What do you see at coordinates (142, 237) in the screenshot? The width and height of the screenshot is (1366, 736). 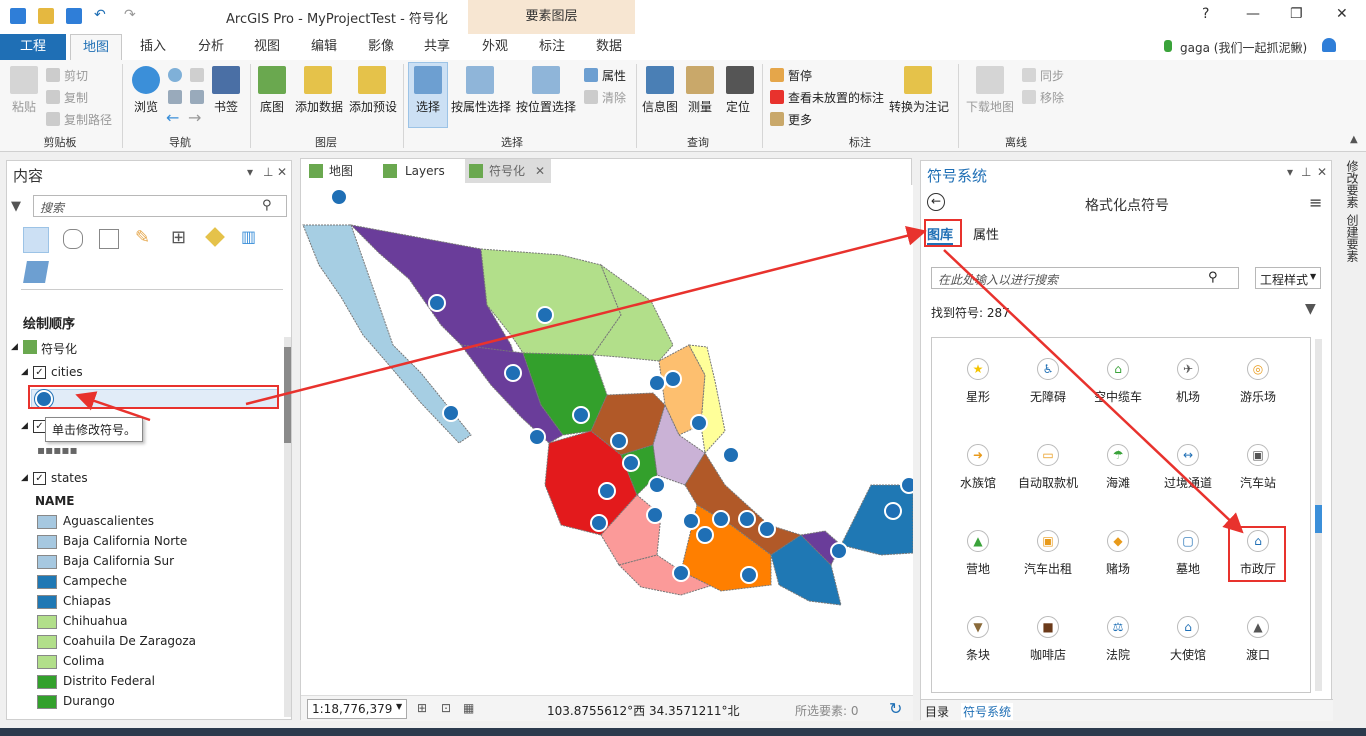 I see `list-by-editing-icon: ✎` at bounding box center [142, 237].